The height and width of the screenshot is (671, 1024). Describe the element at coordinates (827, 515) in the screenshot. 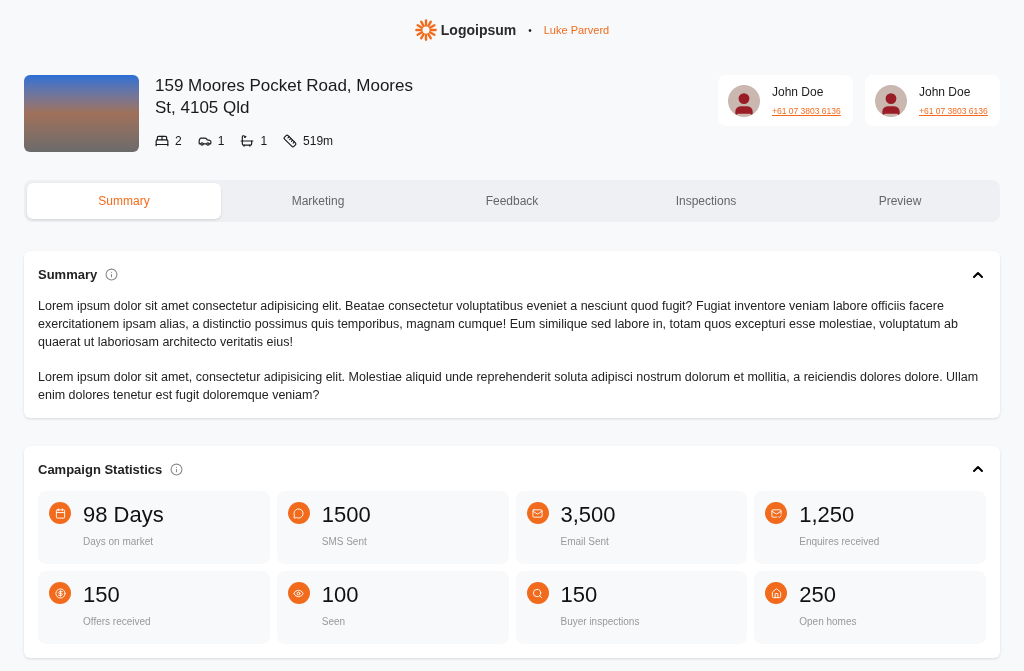

I see `stat-value: 1,250` at that location.